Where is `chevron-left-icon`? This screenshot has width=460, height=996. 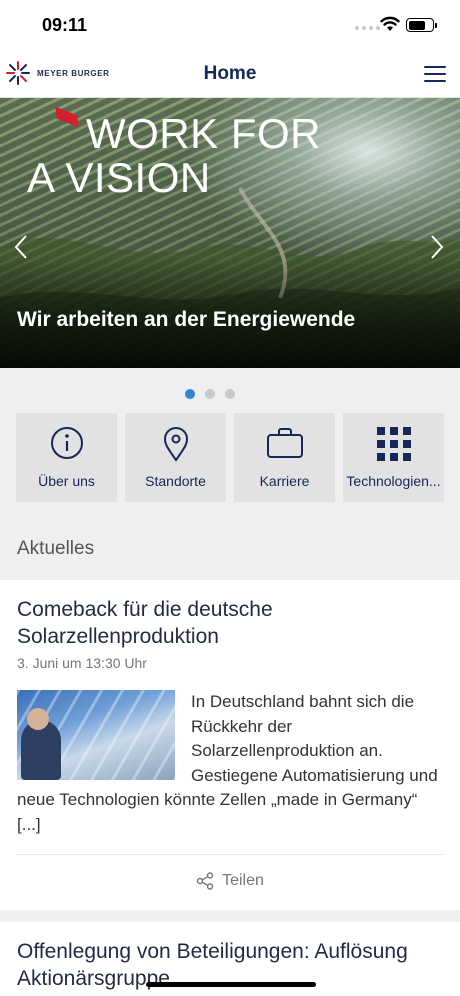
chevron-left-icon is located at coordinates (21, 247).